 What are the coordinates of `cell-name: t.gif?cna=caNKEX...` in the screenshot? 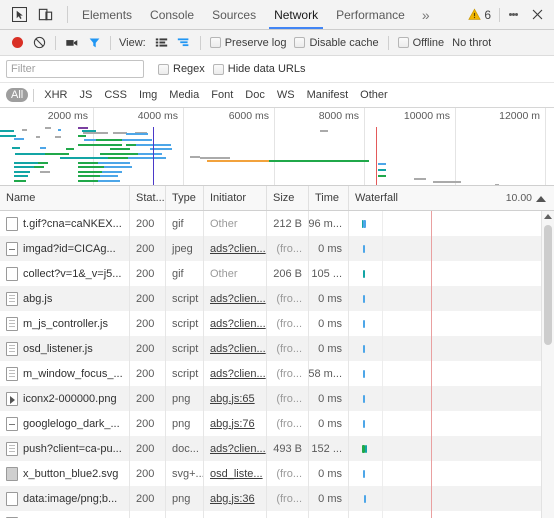 It's located at (65, 223).